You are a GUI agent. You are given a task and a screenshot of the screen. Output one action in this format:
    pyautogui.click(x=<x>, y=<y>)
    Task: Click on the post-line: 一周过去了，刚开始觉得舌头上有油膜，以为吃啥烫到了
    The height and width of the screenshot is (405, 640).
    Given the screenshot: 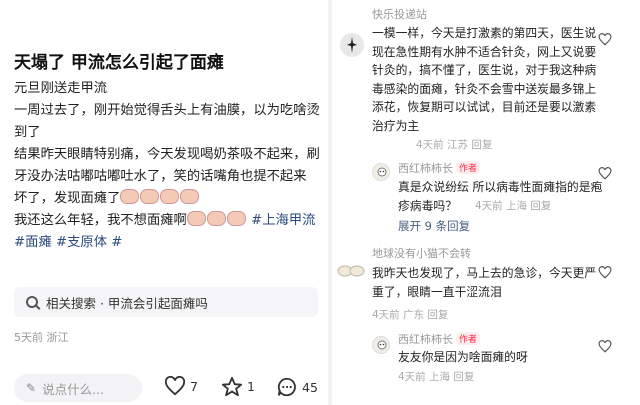 What is the action you would take?
    pyautogui.click(x=167, y=121)
    